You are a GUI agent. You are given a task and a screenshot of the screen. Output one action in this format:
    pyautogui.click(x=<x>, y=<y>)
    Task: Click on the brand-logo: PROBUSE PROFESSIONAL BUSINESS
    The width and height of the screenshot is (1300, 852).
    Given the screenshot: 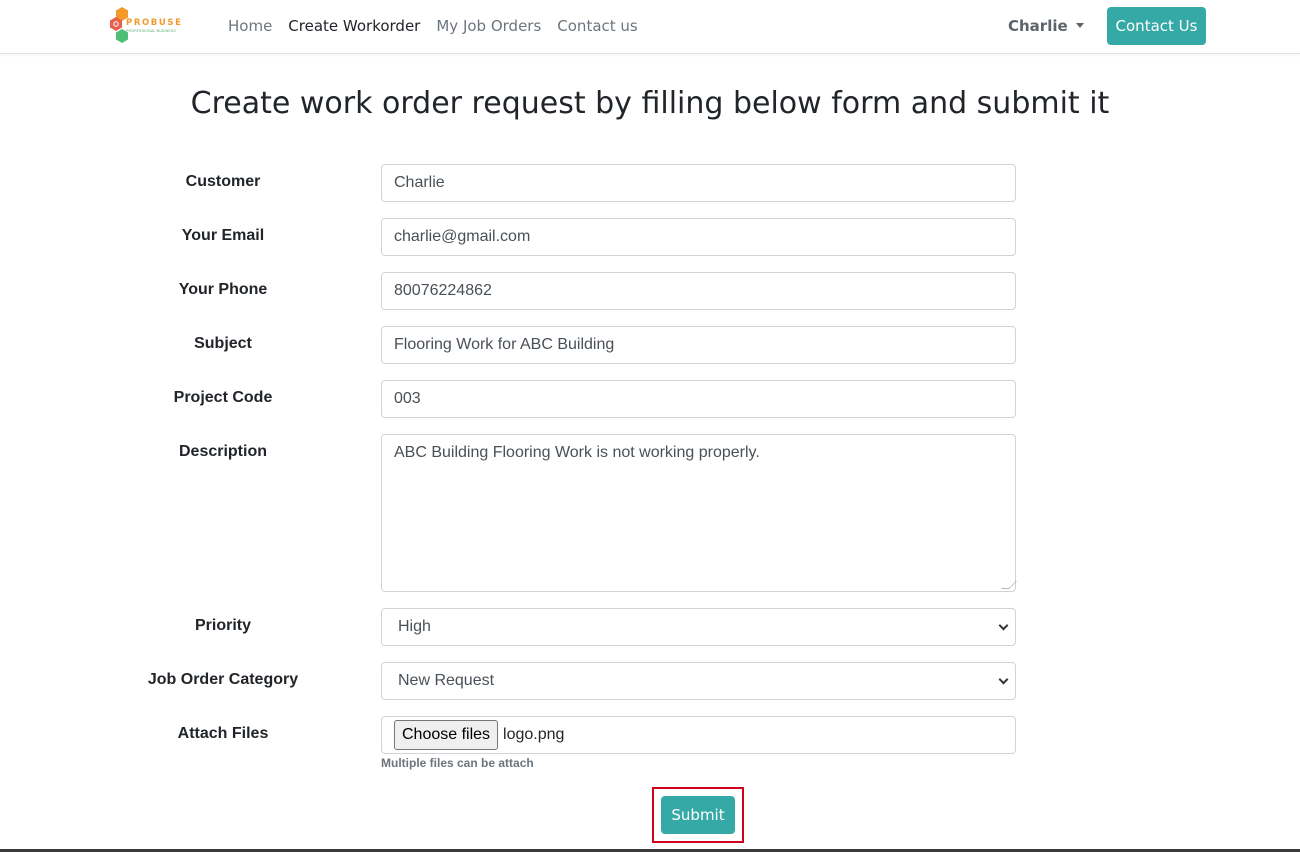 What is the action you would take?
    pyautogui.click(x=148, y=26)
    